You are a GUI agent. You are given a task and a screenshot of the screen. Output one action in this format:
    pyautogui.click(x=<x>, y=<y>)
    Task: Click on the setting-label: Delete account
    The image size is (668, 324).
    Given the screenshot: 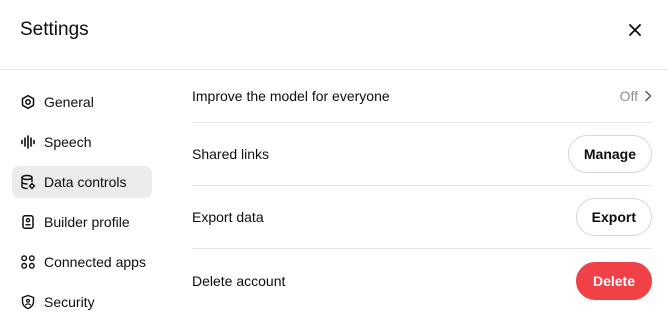 What is the action you would take?
    pyautogui.click(x=239, y=280)
    